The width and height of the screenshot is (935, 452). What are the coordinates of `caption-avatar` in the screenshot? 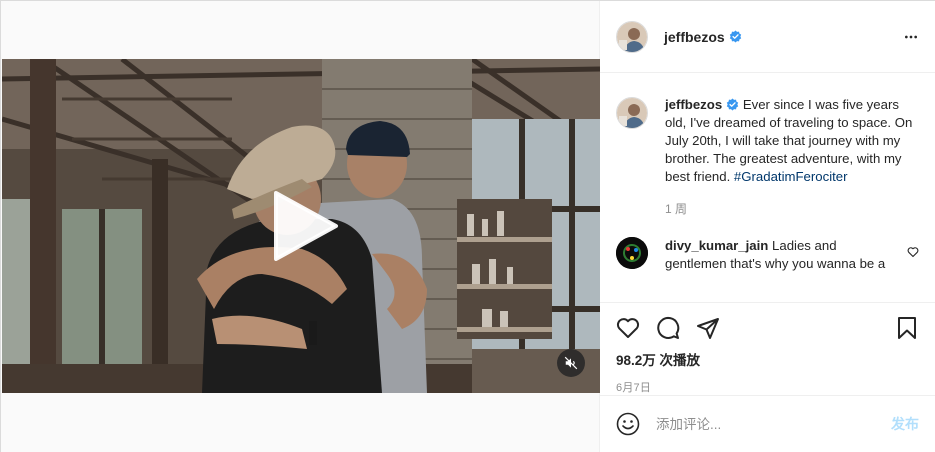 It's located at (632, 113).